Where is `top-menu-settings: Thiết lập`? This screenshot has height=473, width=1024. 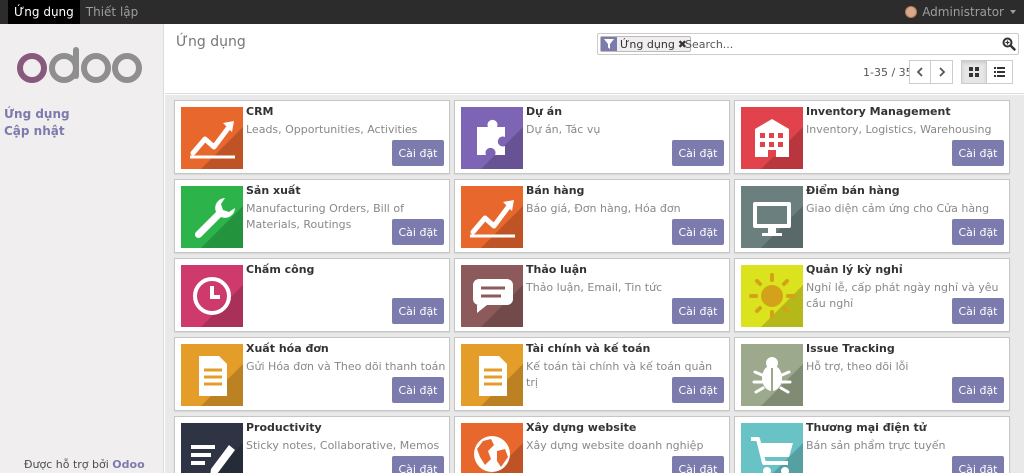
top-menu-settings: Thiết lập is located at coordinates (112, 12).